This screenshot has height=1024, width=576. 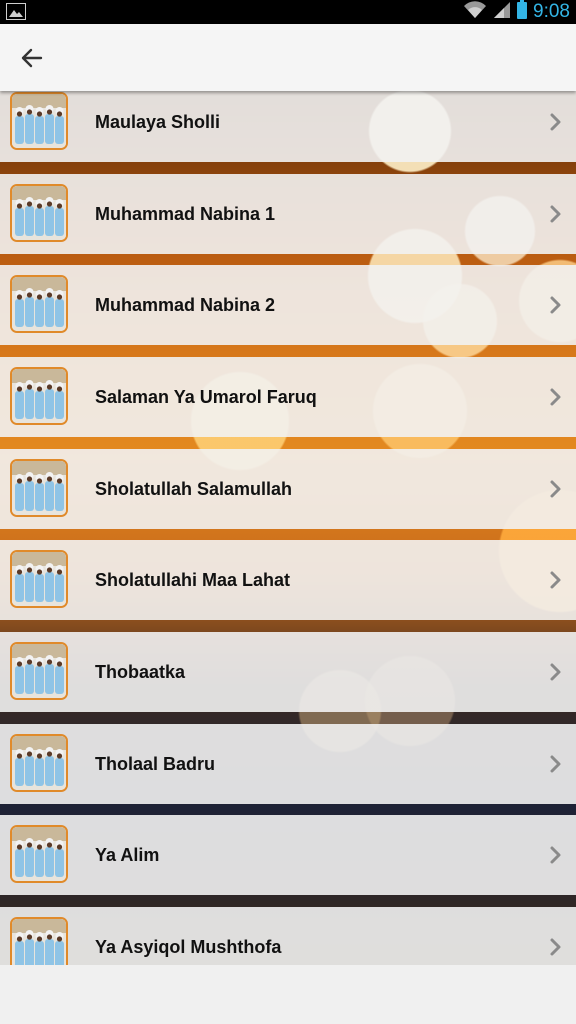 I want to click on list-item-label: Sholatullahi Maa Lahat, so click(x=193, y=580).